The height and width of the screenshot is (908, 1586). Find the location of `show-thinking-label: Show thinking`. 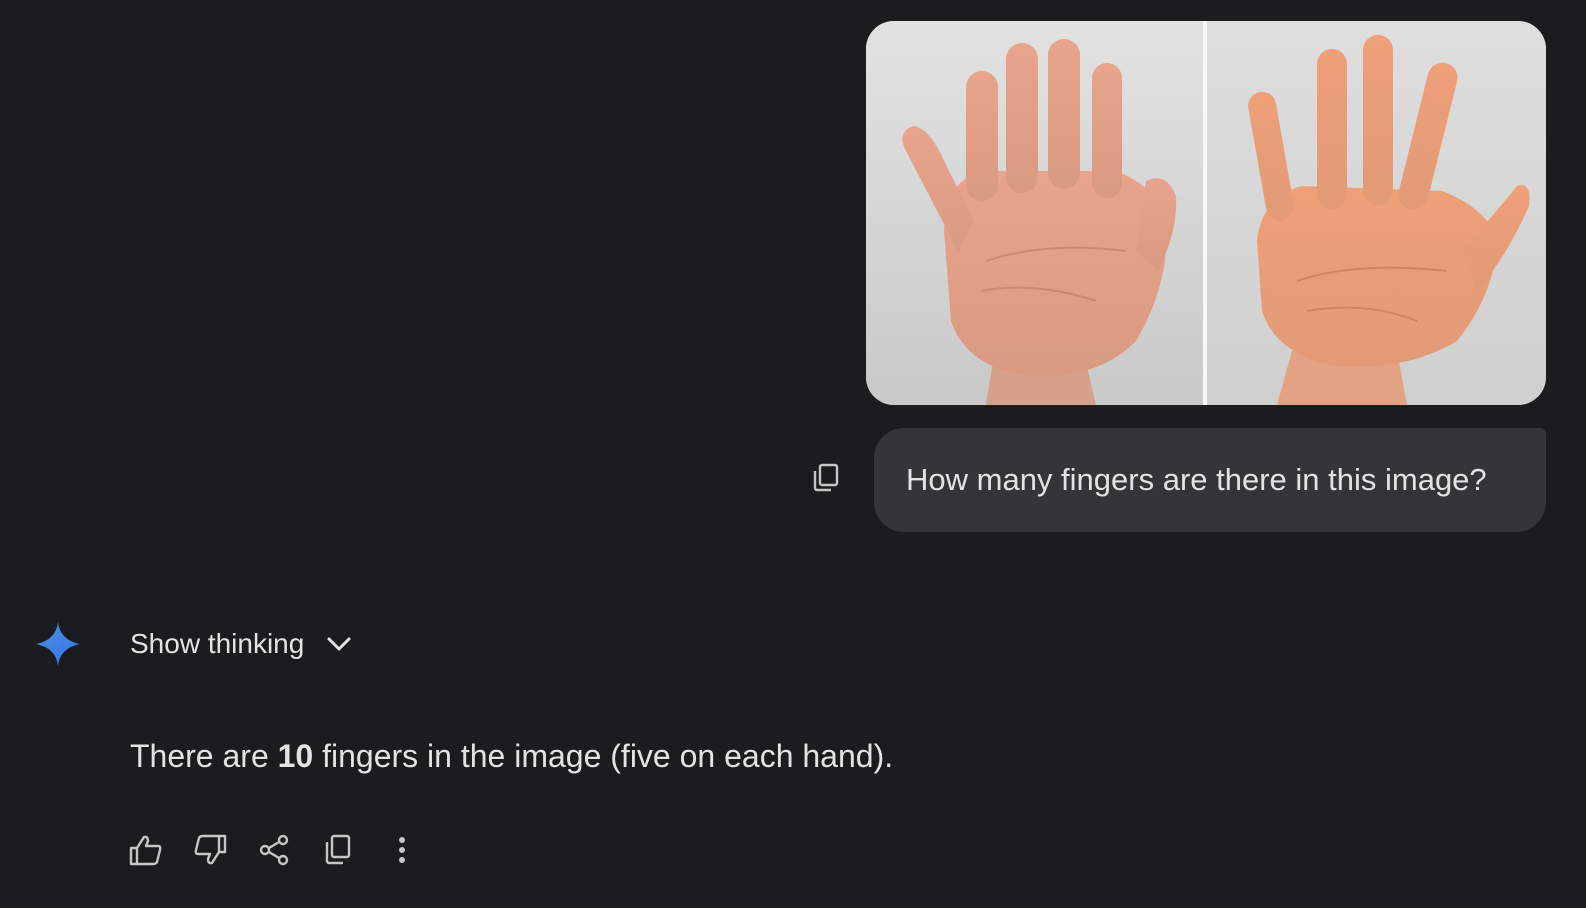

show-thinking-label: Show thinking is located at coordinates (217, 643).